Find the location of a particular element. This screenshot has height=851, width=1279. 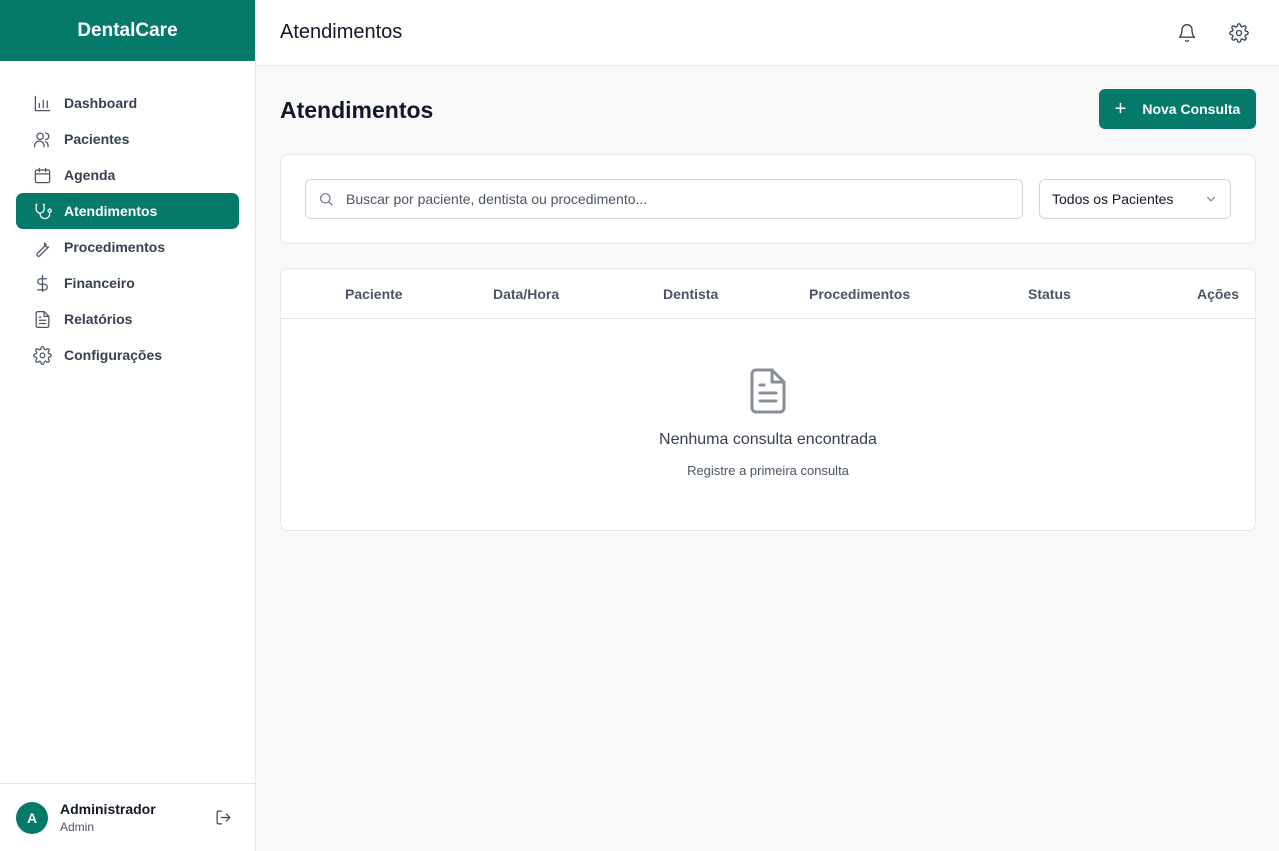

logout-button is located at coordinates (223, 818).